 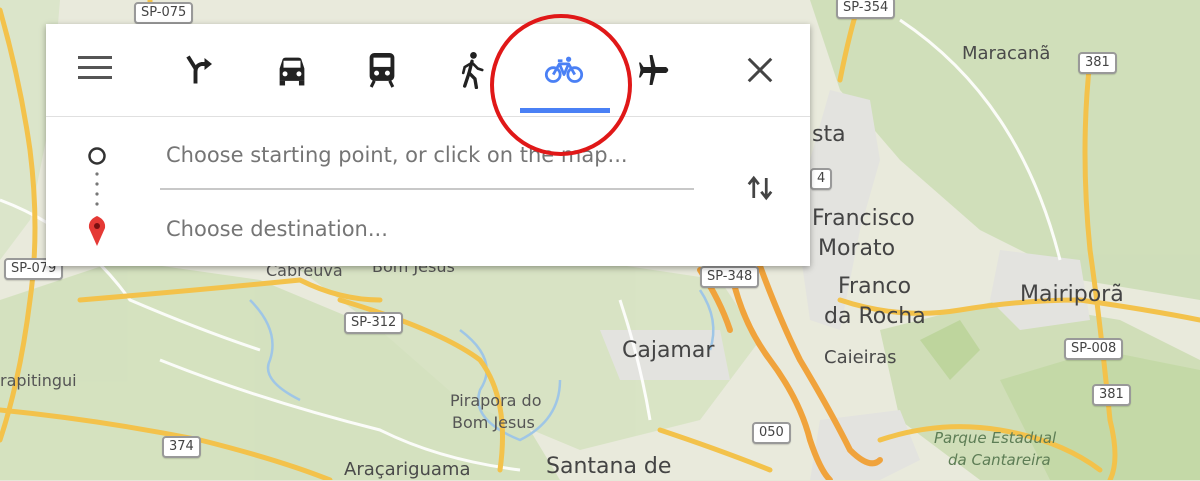 I want to click on road-shield-381-bottom: 381, so click(x=1111, y=395).